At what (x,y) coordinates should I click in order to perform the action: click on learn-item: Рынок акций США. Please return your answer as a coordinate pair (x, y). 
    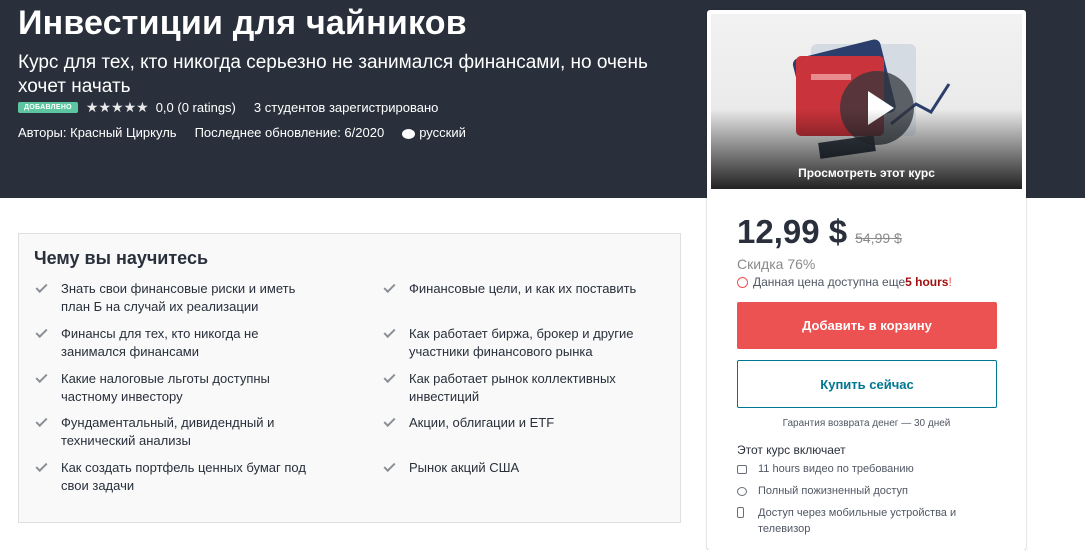
    Looking at the image, I should click on (464, 467).